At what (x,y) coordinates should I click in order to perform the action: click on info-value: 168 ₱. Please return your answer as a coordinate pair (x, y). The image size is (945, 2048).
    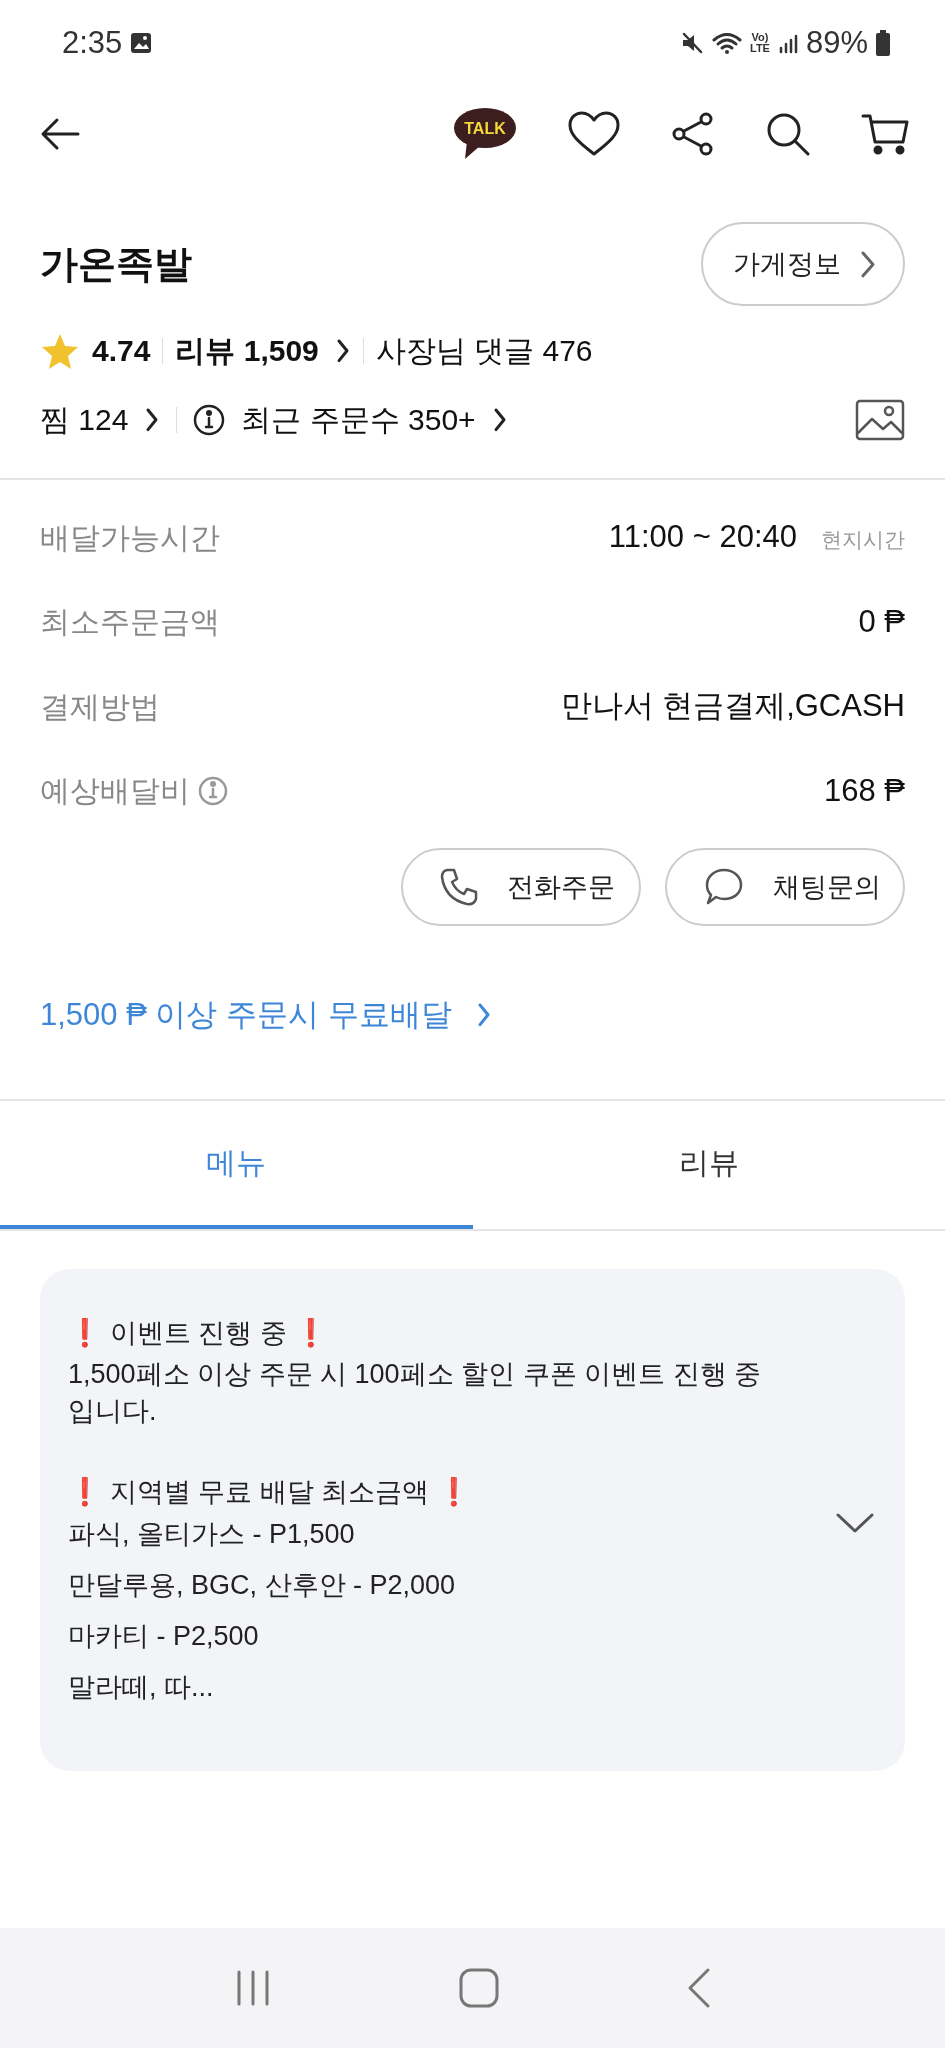
    Looking at the image, I should click on (864, 790).